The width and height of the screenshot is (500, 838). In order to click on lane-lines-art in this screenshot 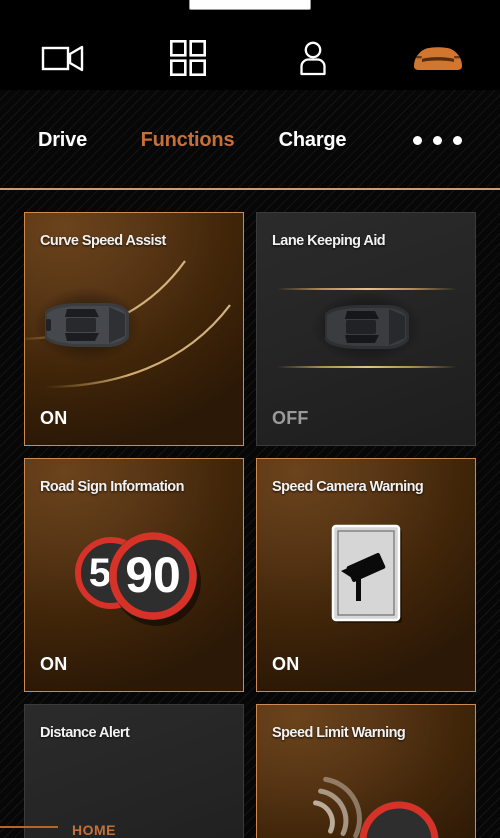, I will do `click(366, 327)`.